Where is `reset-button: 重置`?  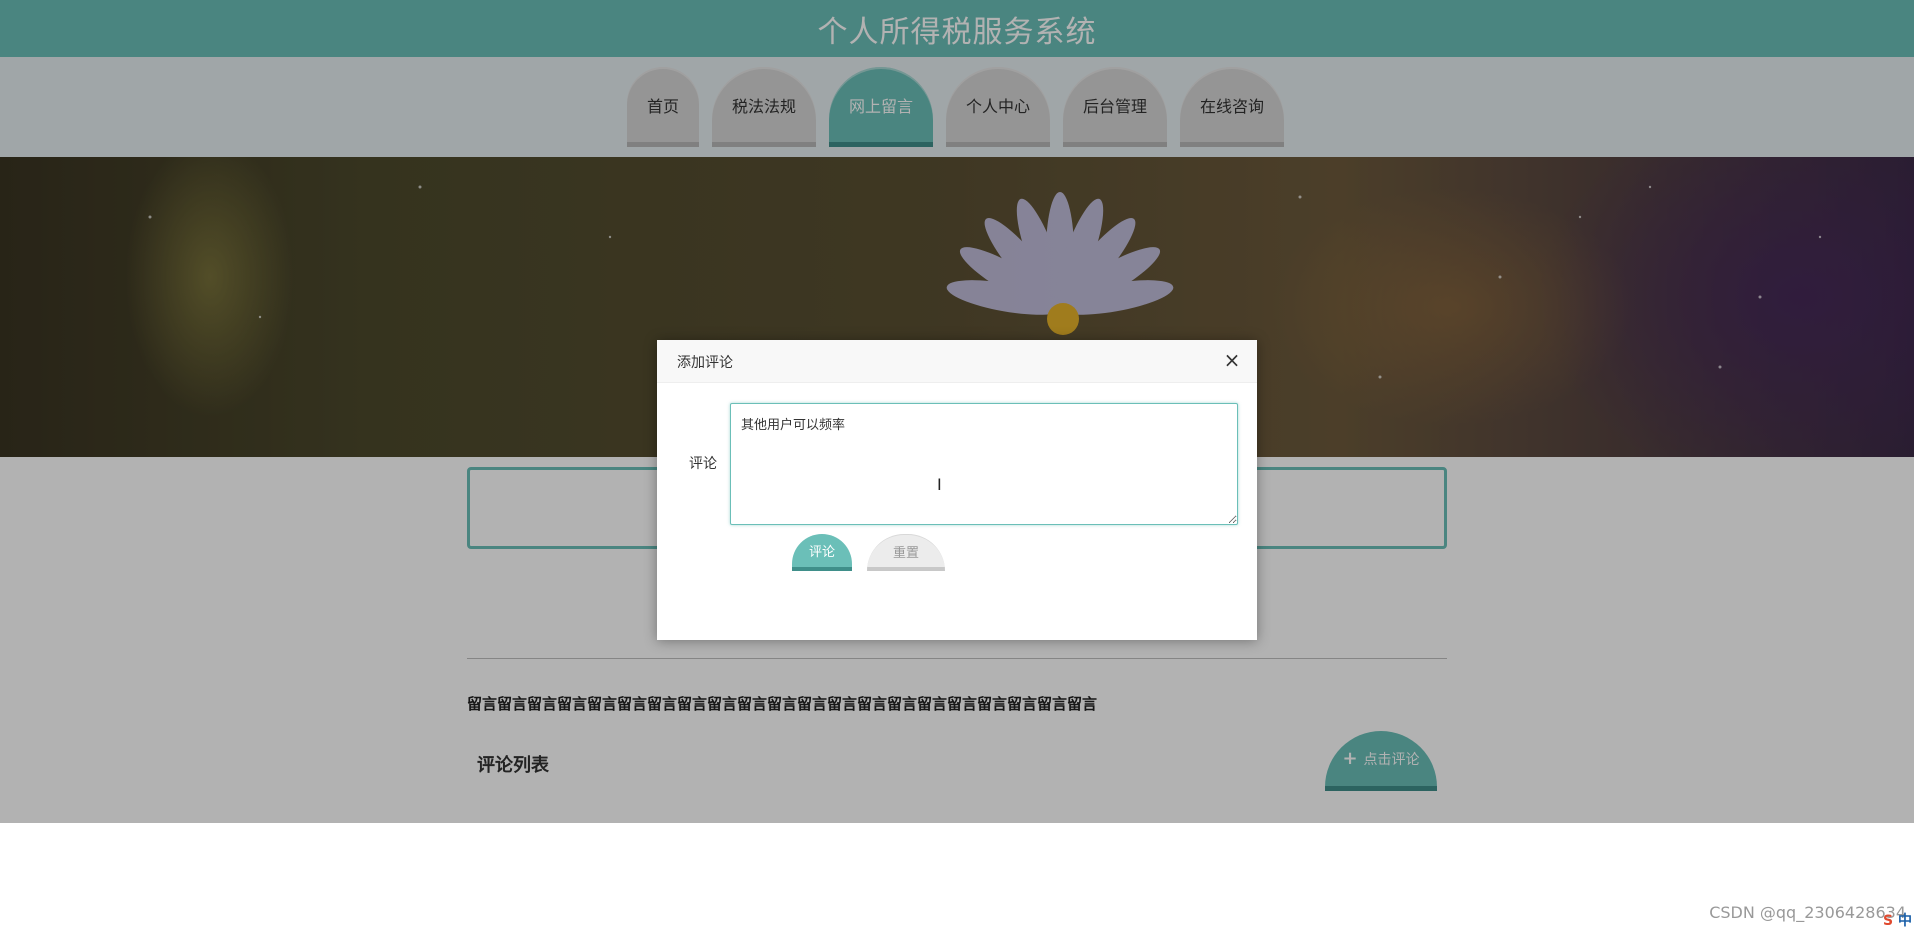 reset-button: 重置 is located at coordinates (906, 552).